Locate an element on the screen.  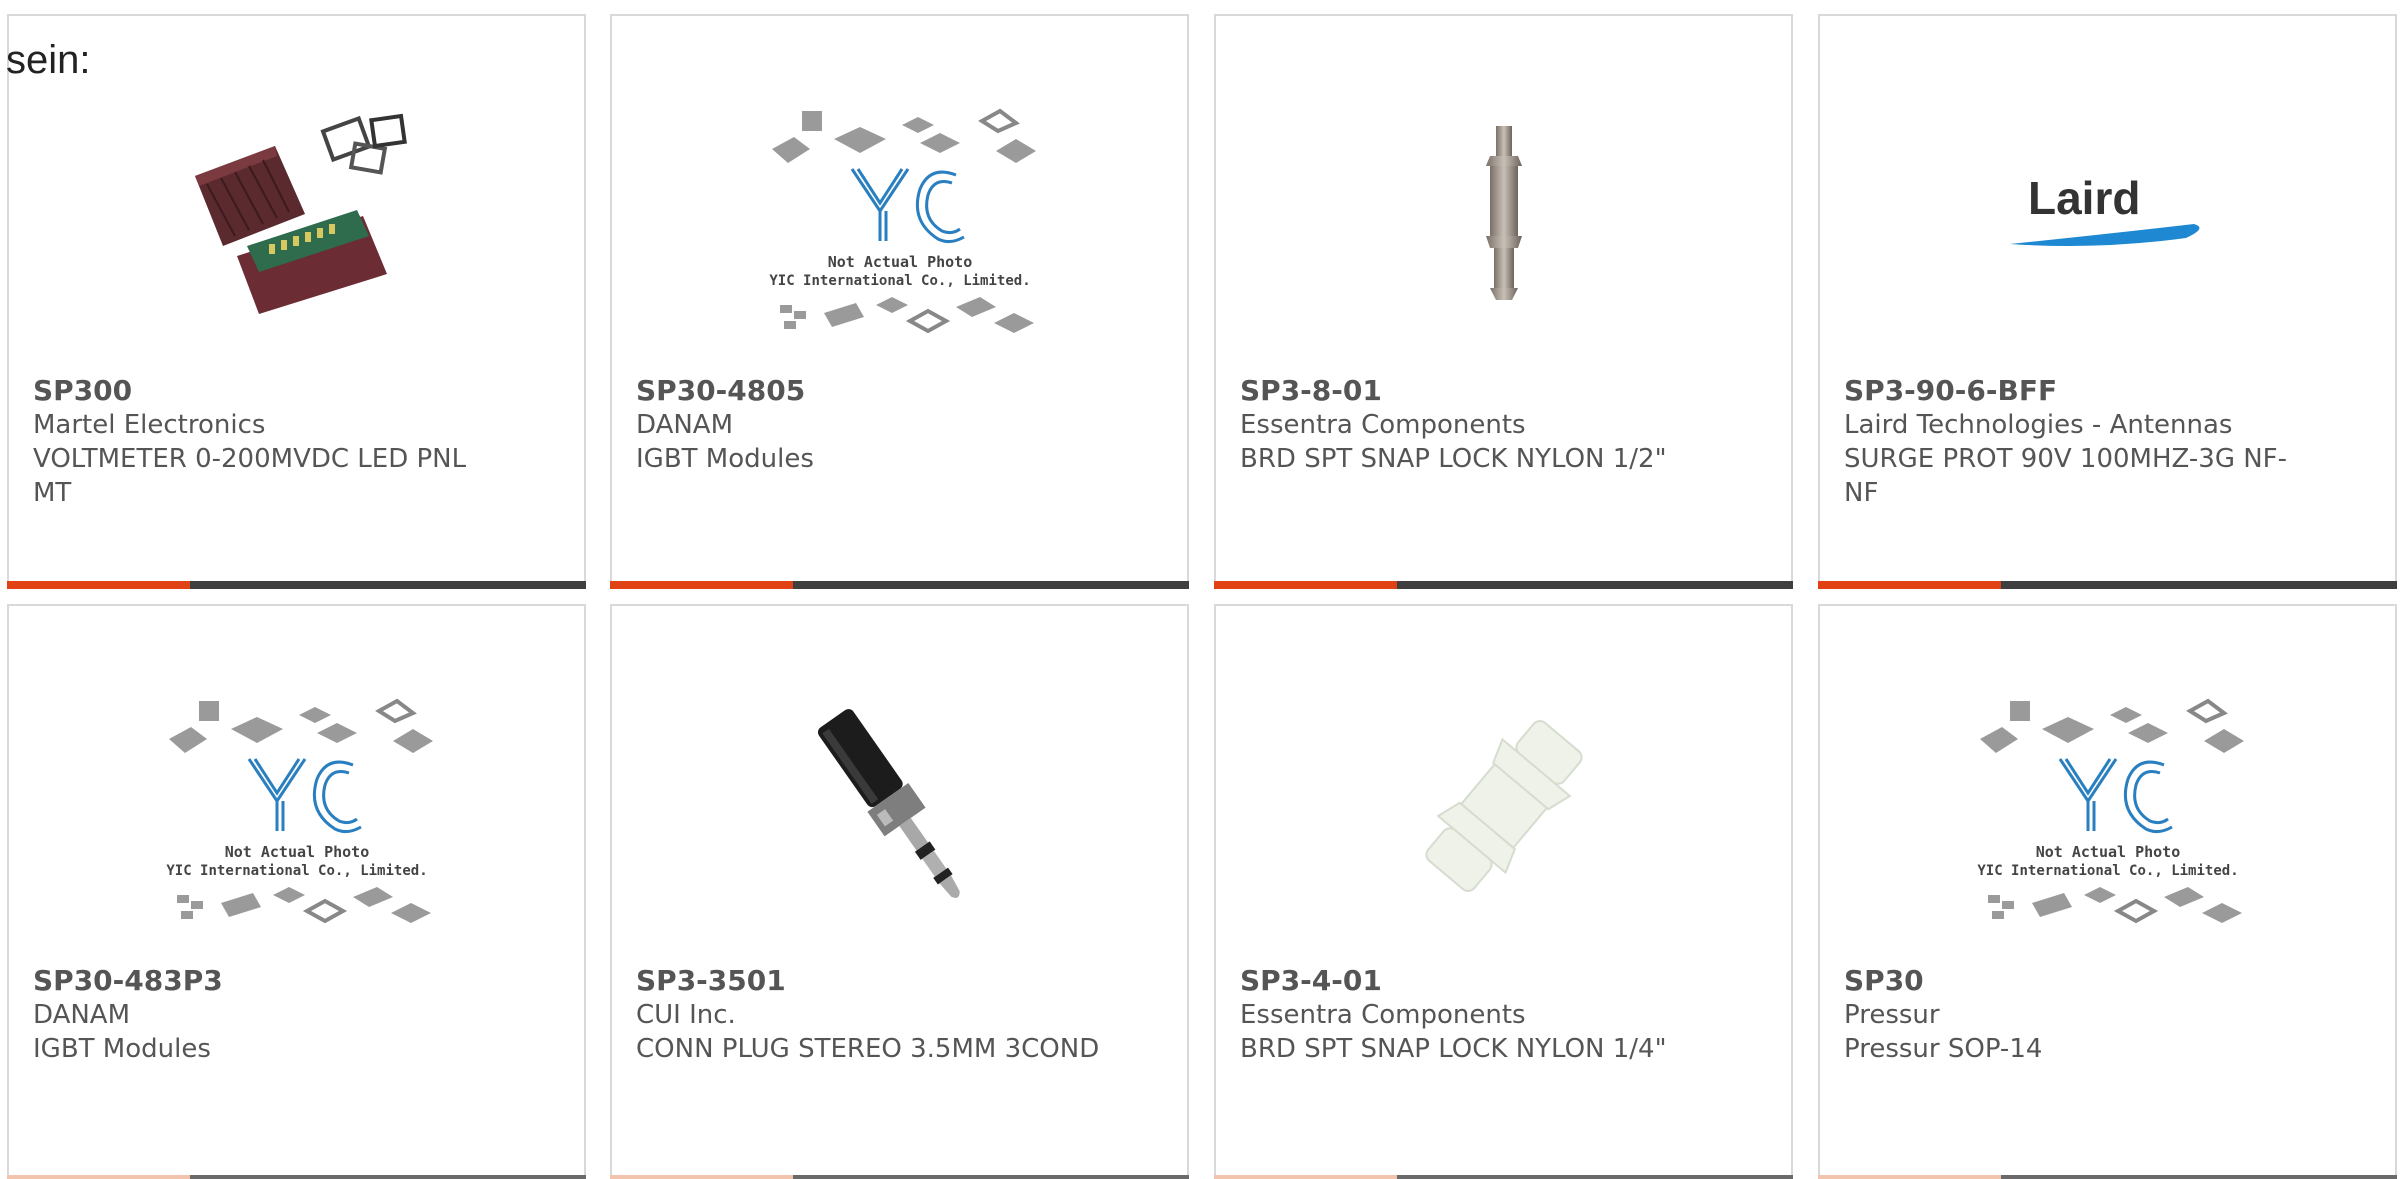
manufacturer: Laird Technologies - Antennas is located at coordinates (2038, 425).